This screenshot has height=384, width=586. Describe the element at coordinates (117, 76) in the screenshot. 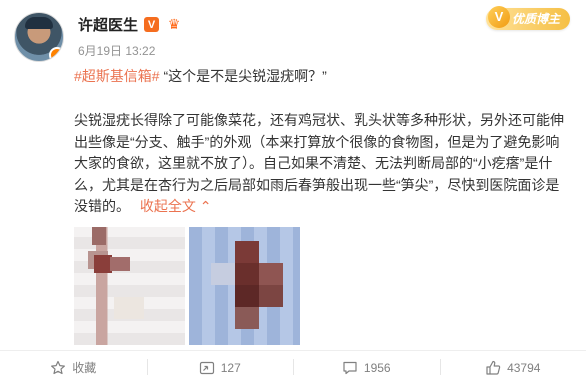

I see `topic-link: #超斯基信箱#` at that location.